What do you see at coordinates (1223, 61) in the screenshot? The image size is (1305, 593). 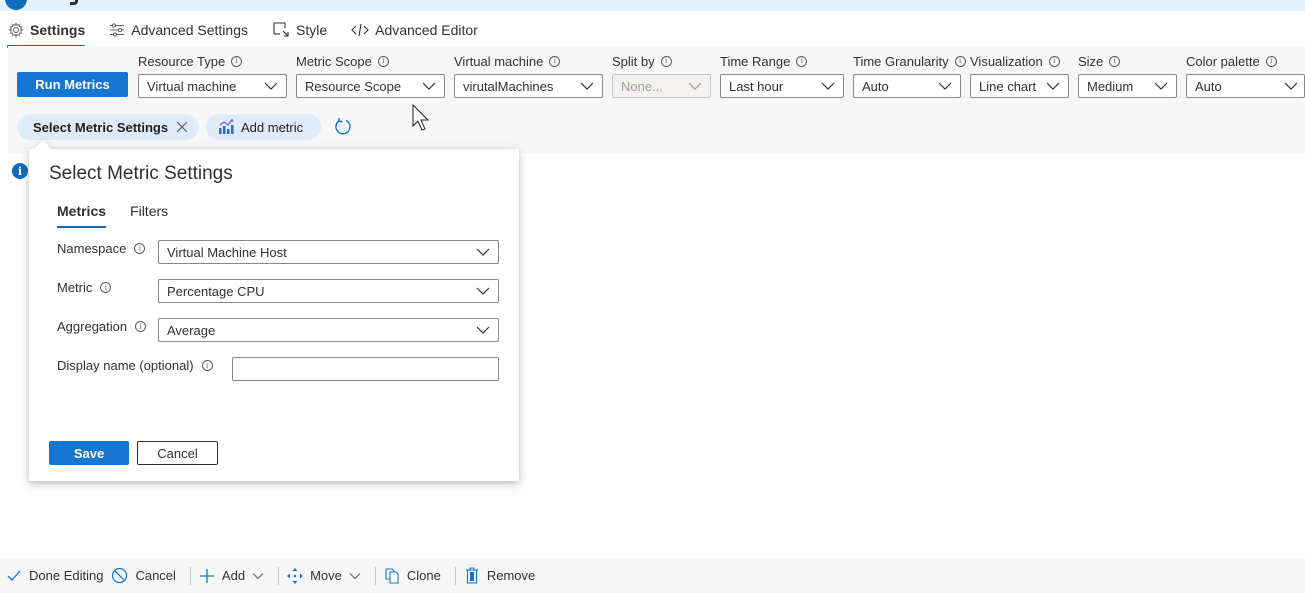 I see `field-label: Color palette` at bounding box center [1223, 61].